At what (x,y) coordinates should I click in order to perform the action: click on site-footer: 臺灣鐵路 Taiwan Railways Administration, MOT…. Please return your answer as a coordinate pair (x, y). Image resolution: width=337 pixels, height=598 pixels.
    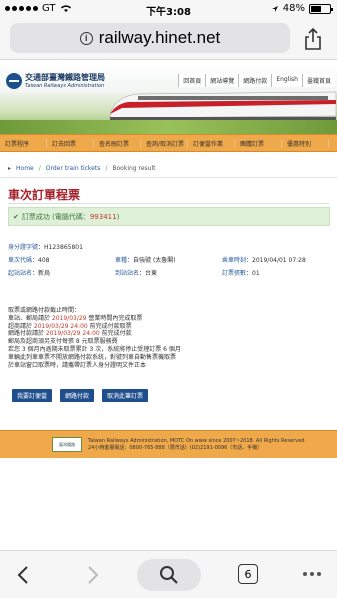
    Looking at the image, I should click on (168, 444).